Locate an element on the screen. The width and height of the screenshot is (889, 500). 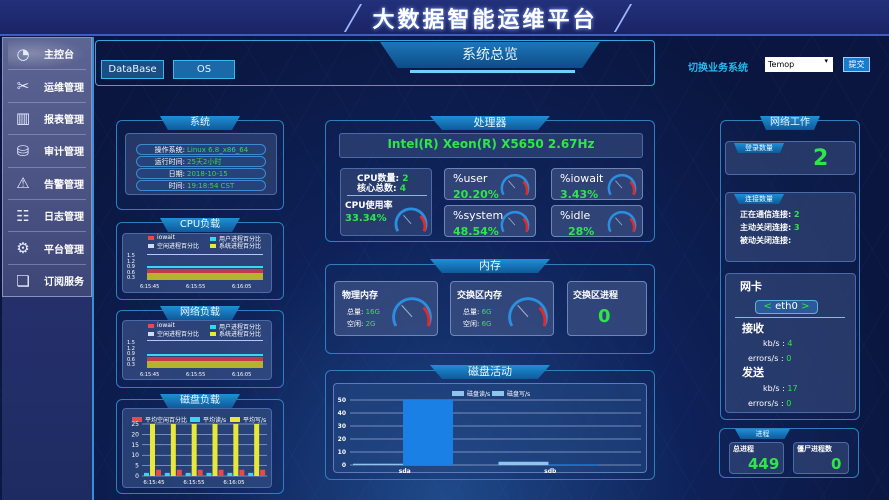
swap-memory-label: 交换区内存 is located at coordinates (480, 296).